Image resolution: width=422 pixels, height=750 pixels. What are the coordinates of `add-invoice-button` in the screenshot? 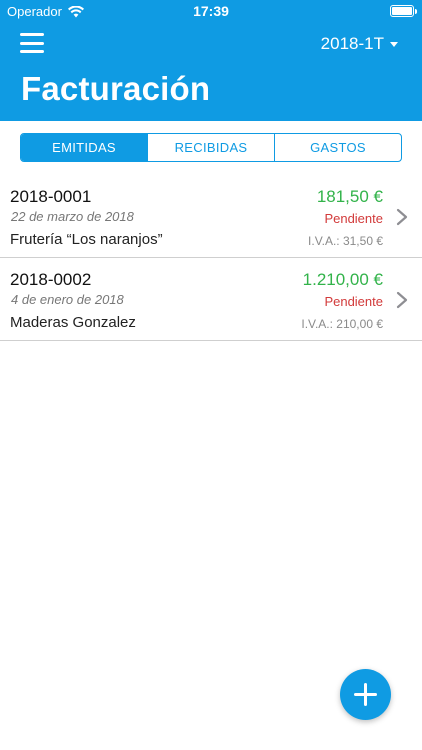 It's located at (365, 694).